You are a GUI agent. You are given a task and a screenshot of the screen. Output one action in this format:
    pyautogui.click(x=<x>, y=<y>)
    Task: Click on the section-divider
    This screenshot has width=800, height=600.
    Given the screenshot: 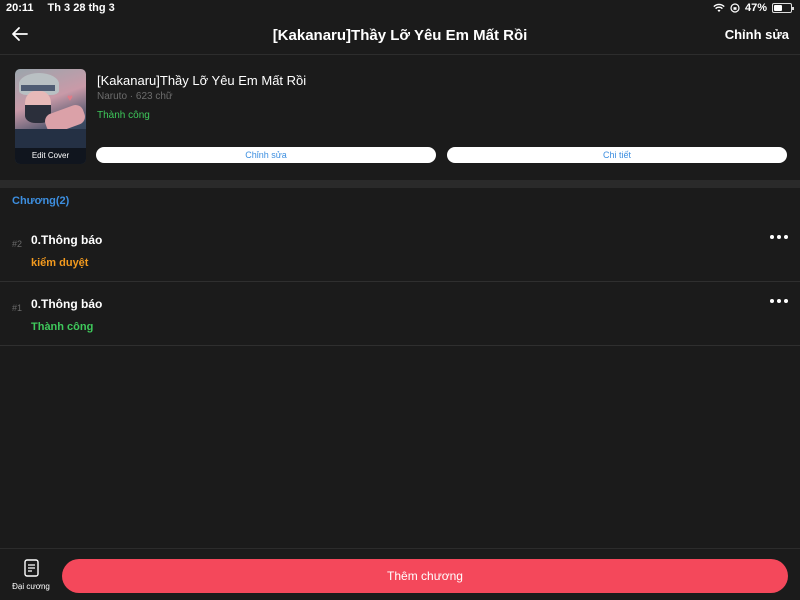 What is the action you would take?
    pyautogui.click(x=400, y=184)
    